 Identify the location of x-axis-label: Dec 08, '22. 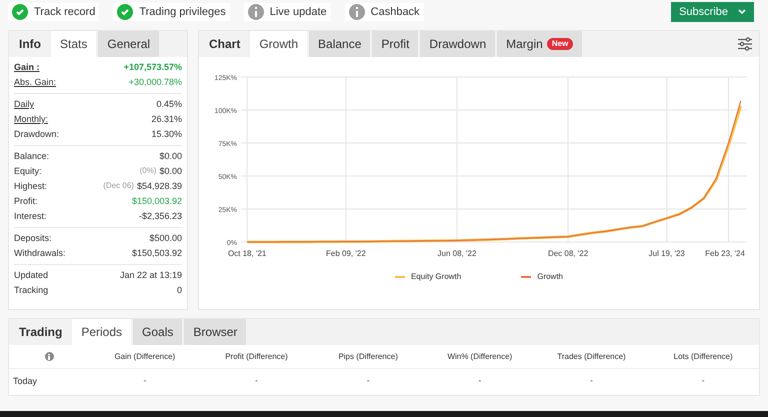
(568, 253).